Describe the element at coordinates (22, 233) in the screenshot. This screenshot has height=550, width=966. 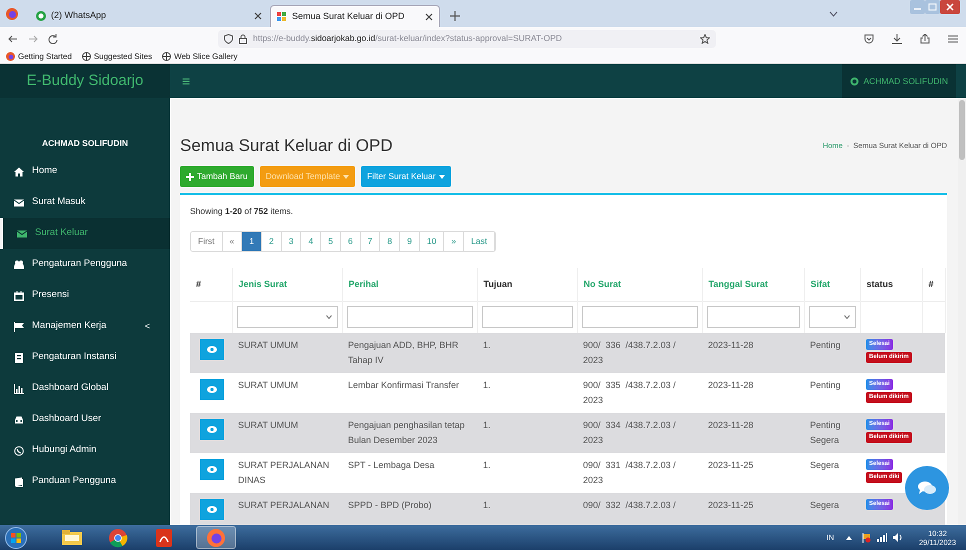
I see `envelope-icon` at that location.